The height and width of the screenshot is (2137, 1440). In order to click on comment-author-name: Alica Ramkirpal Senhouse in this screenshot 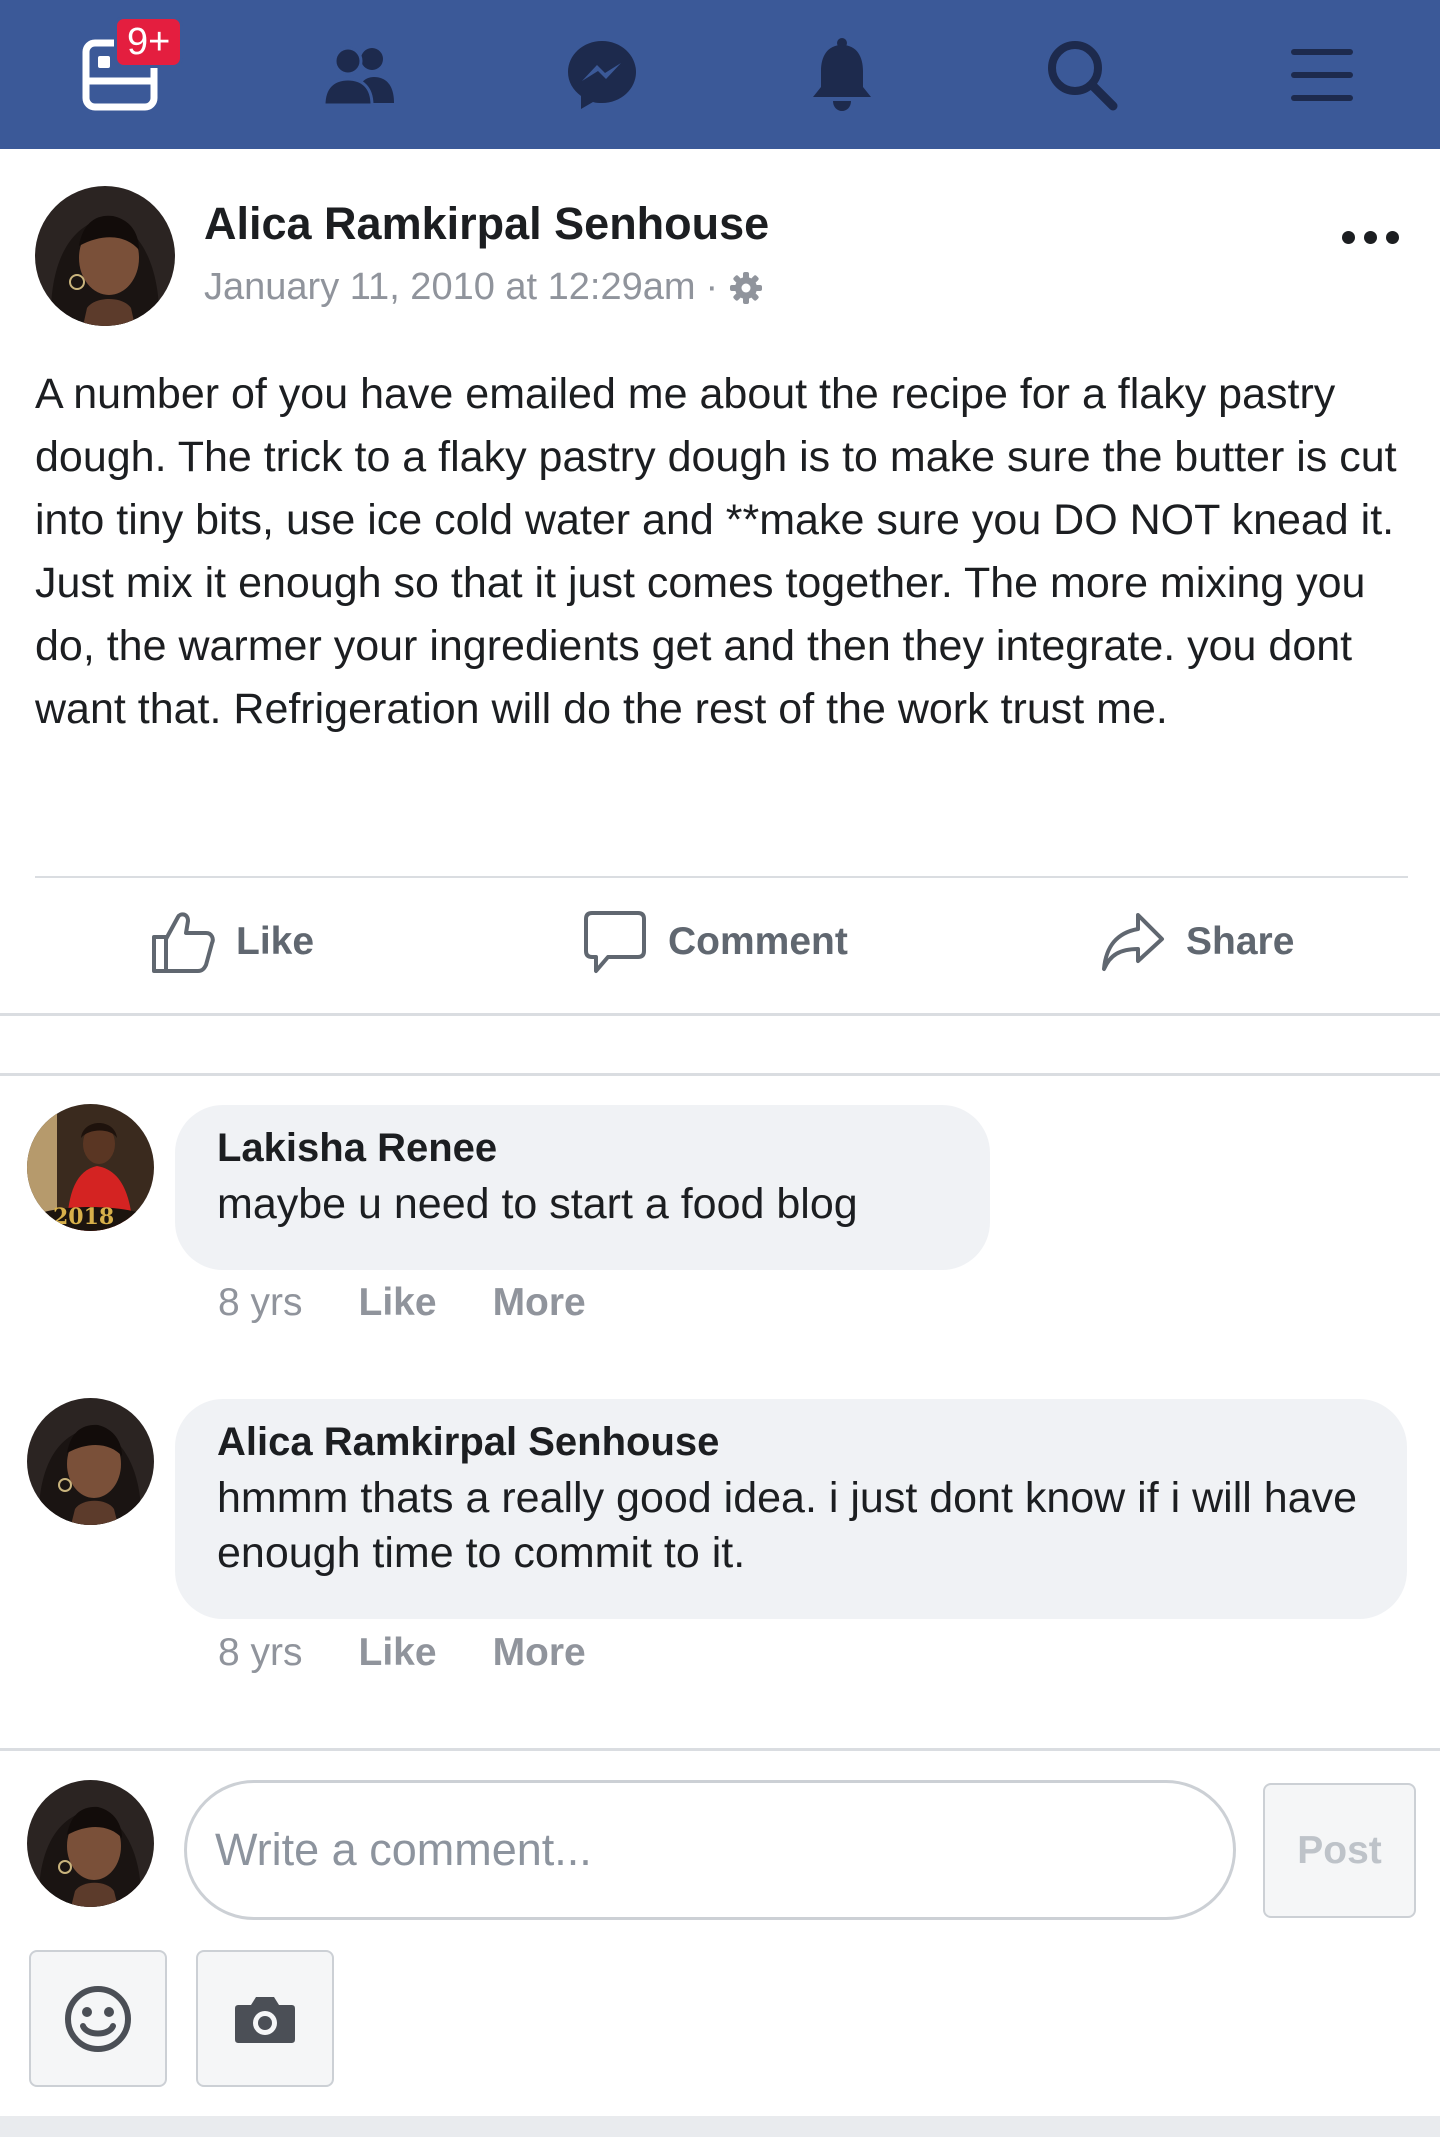, I will do `click(791, 1442)`.